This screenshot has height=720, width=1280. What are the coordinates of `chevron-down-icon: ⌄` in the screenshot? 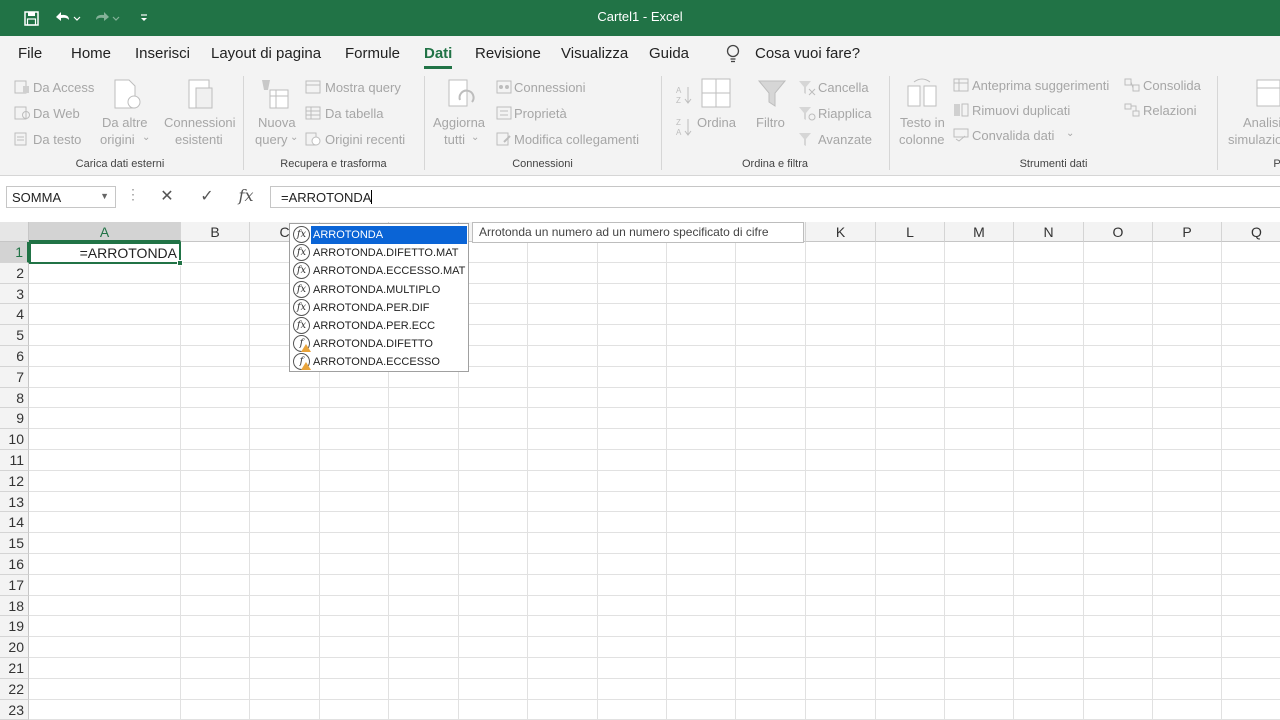 It's located at (146, 137).